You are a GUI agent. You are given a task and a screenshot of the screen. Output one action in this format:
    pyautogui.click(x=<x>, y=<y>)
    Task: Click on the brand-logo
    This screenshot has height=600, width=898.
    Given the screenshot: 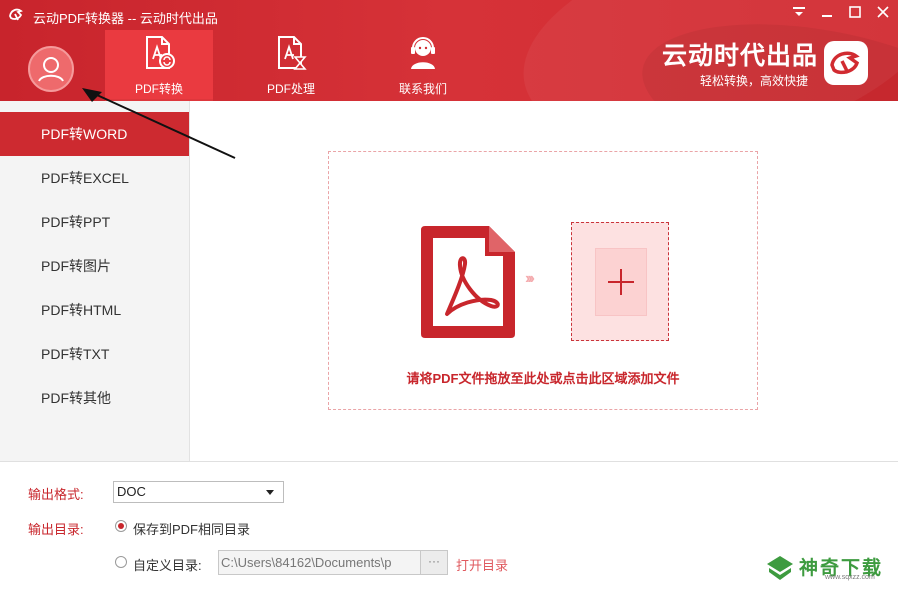 What is the action you would take?
    pyautogui.click(x=846, y=63)
    